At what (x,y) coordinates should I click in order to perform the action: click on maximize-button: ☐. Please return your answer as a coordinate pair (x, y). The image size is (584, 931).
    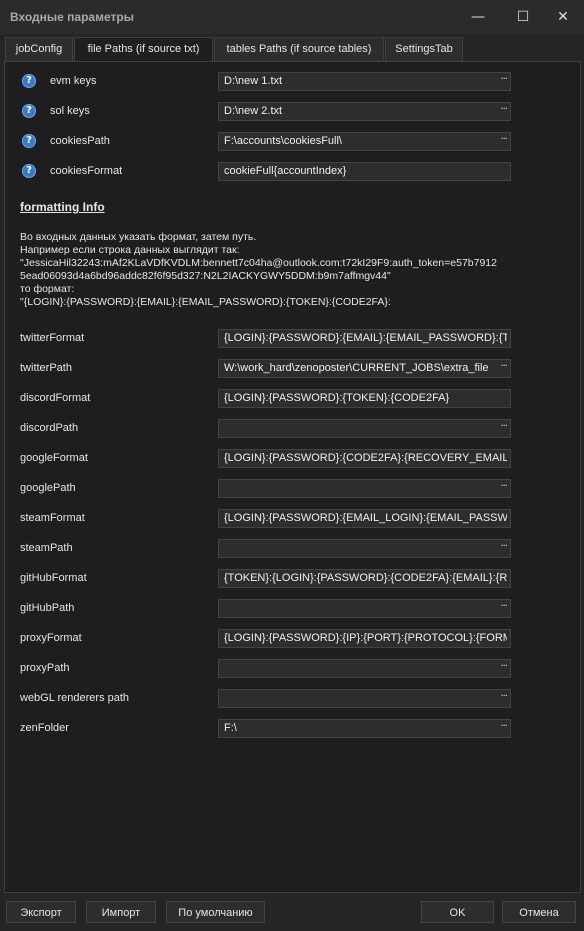
    Looking at the image, I should click on (523, 17).